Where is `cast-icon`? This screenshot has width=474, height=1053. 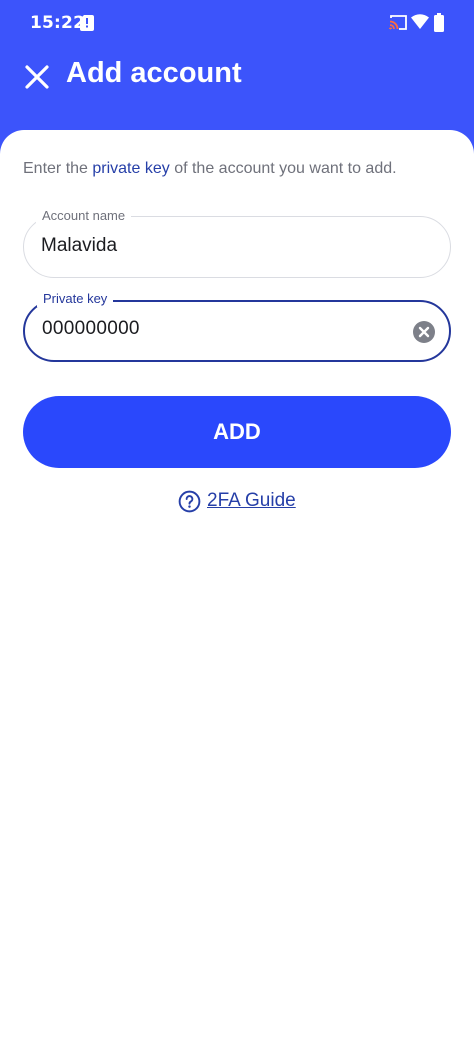
cast-icon is located at coordinates (398, 22).